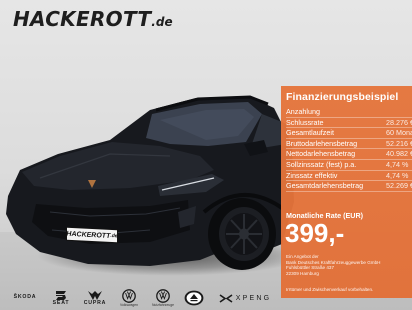  Describe the element at coordinates (399, 133) in the screenshot. I see `financing-row-value: 60 Monate` at that location.